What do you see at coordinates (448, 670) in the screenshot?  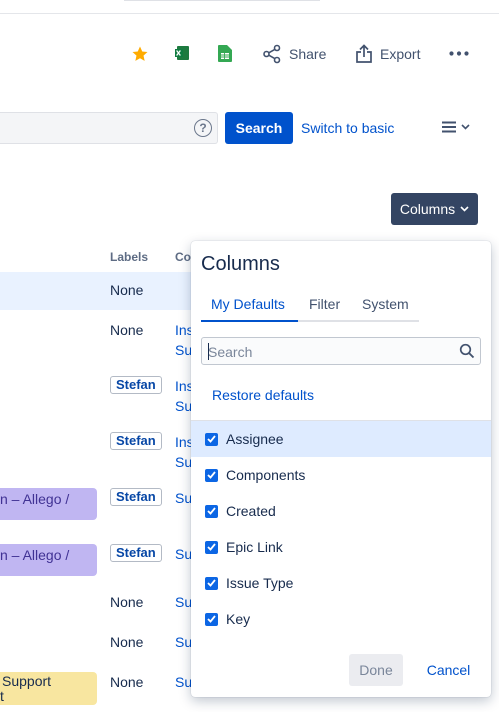 I see `cancel-button: Cancel` at bounding box center [448, 670].